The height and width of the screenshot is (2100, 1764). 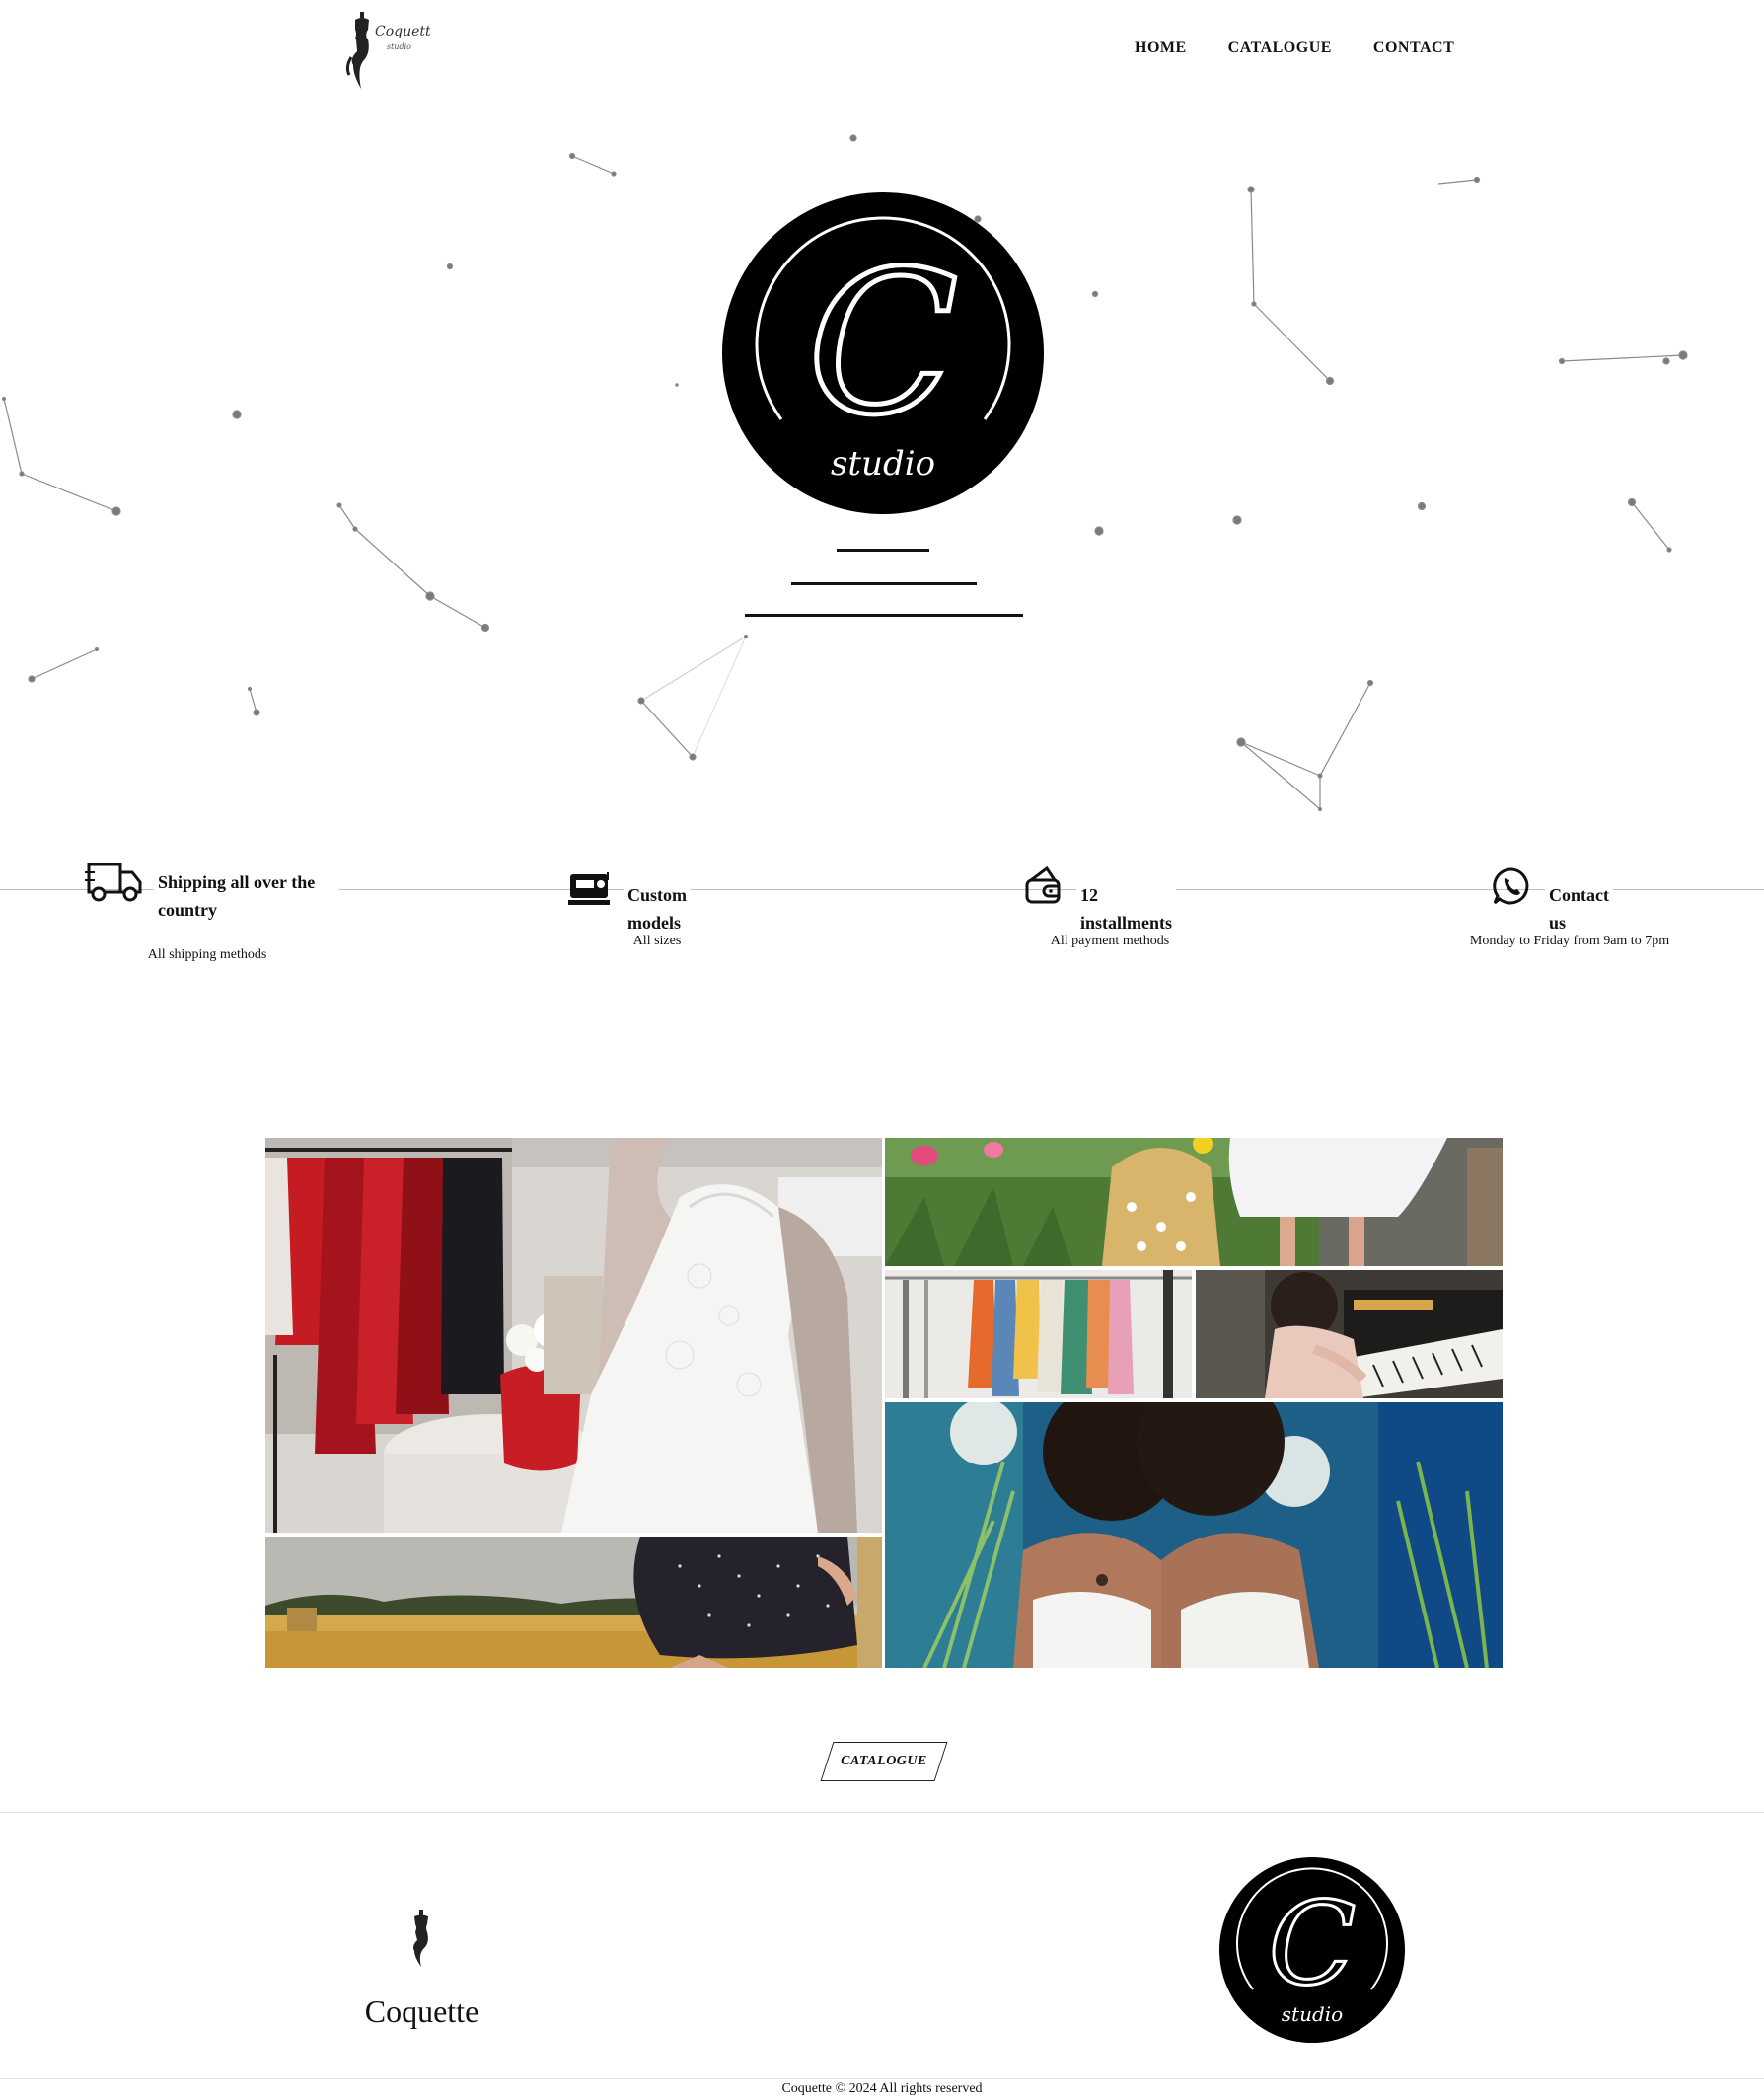 I want to click on boutique-mannequin-photo, so click(x=573, y=1336).